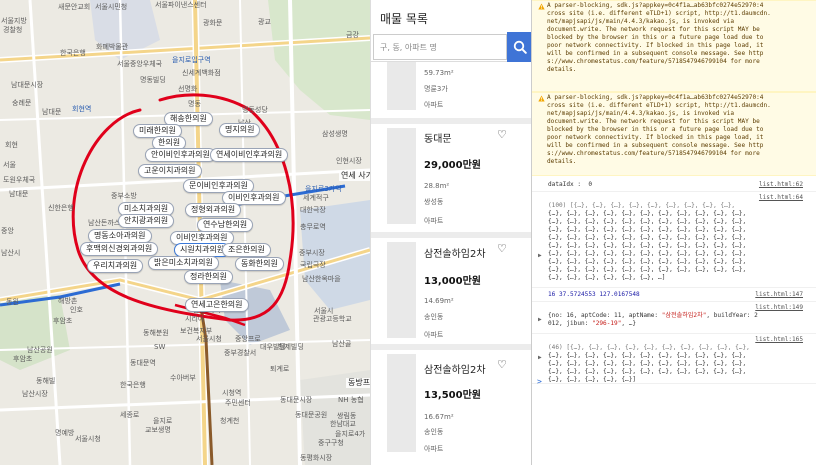 The image size is (816, 465). Describe the element at coordinates (249, 155) in the screenshot. I see `map-clinic-marker: 연세이비인후과의원` at that location.